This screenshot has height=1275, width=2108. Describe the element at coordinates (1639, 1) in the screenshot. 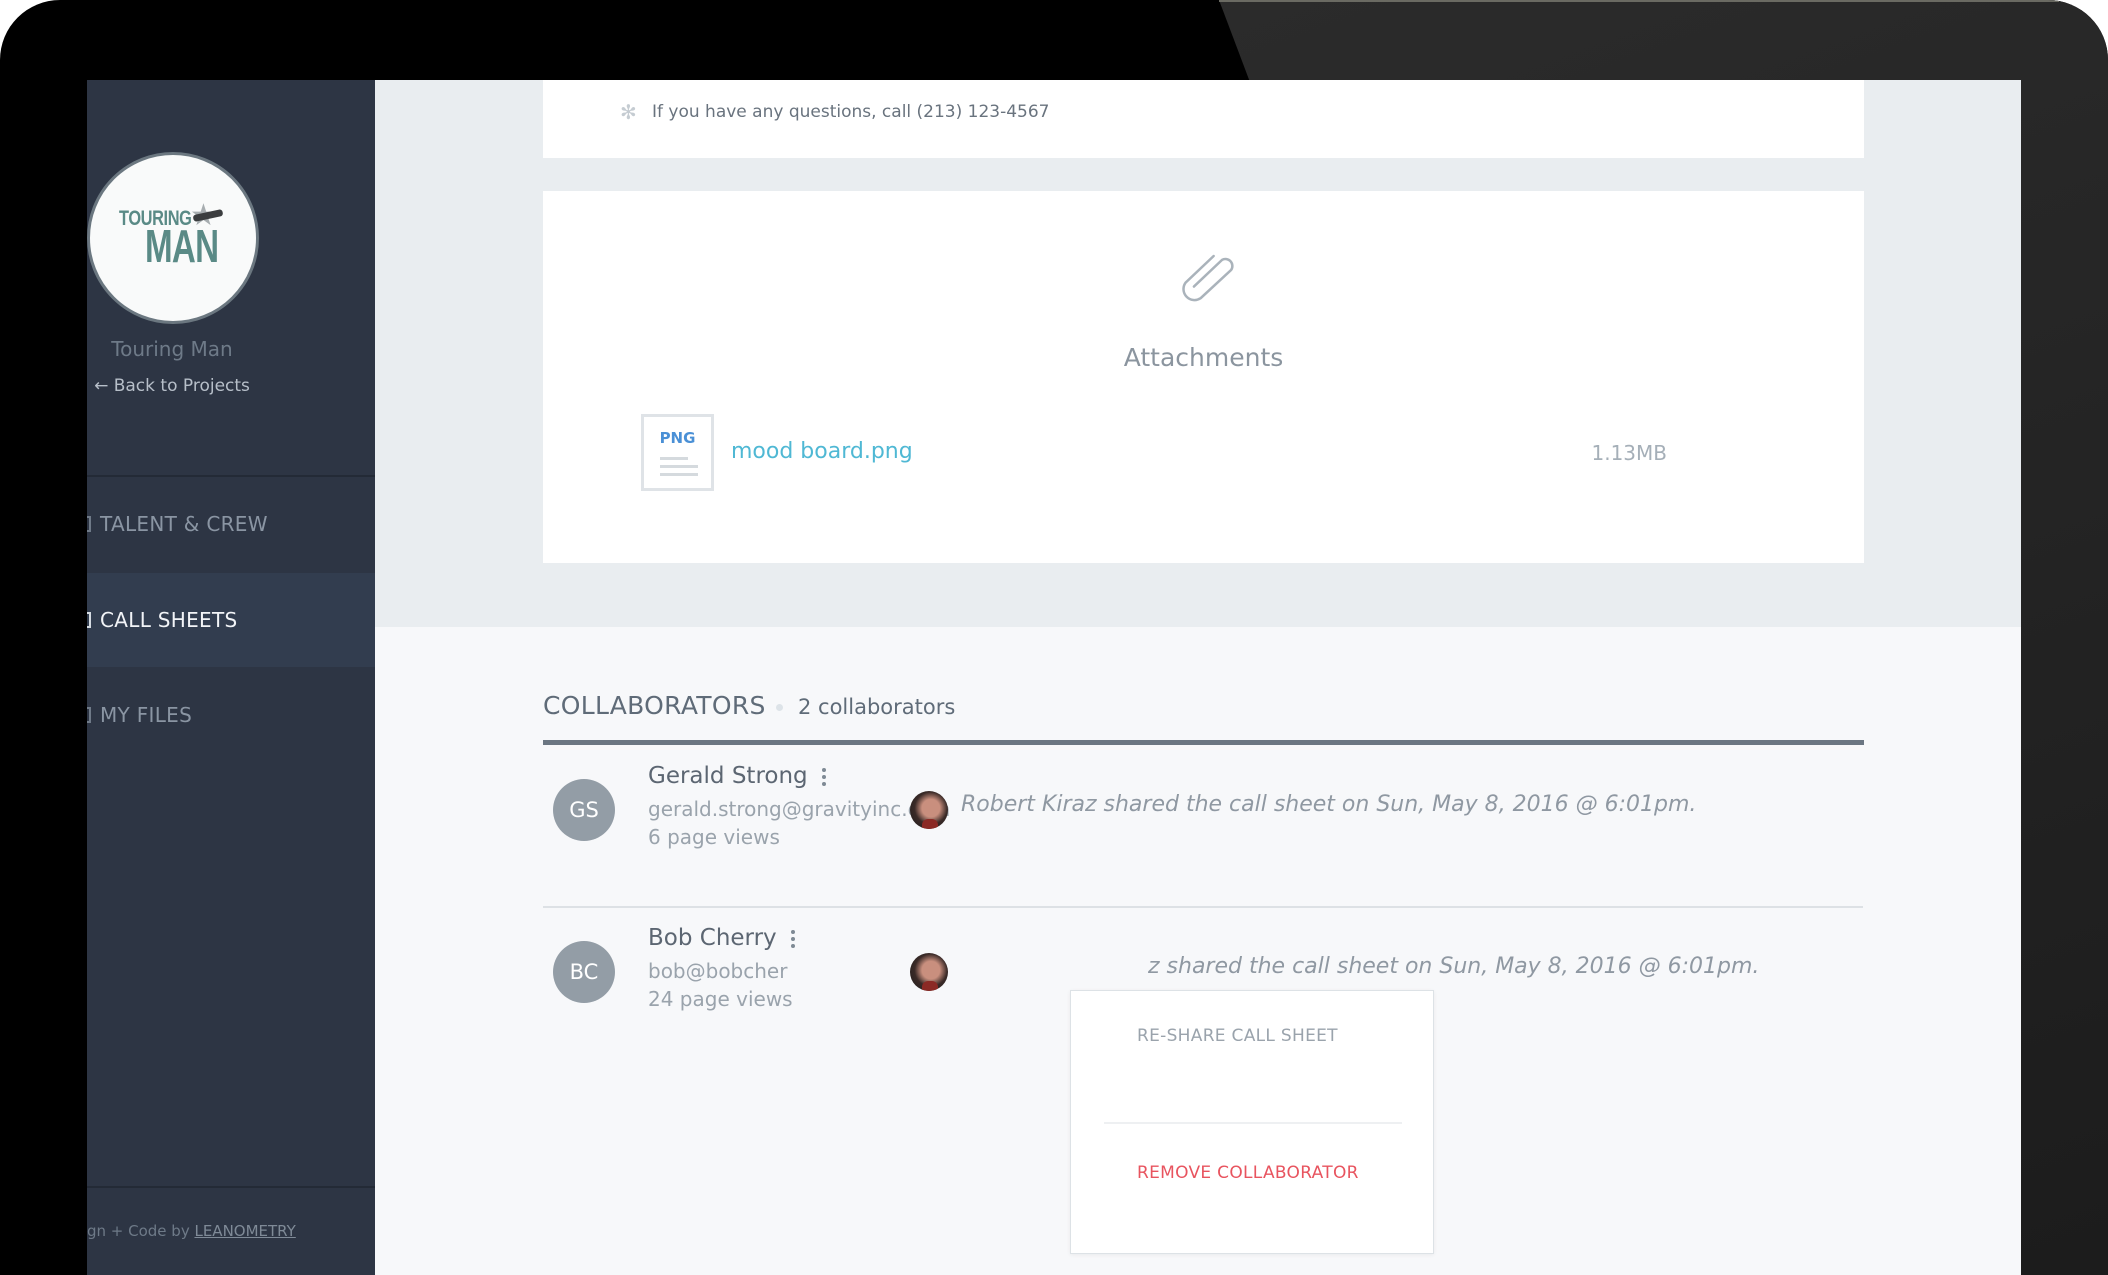

I see `bezel-edge` at that location.